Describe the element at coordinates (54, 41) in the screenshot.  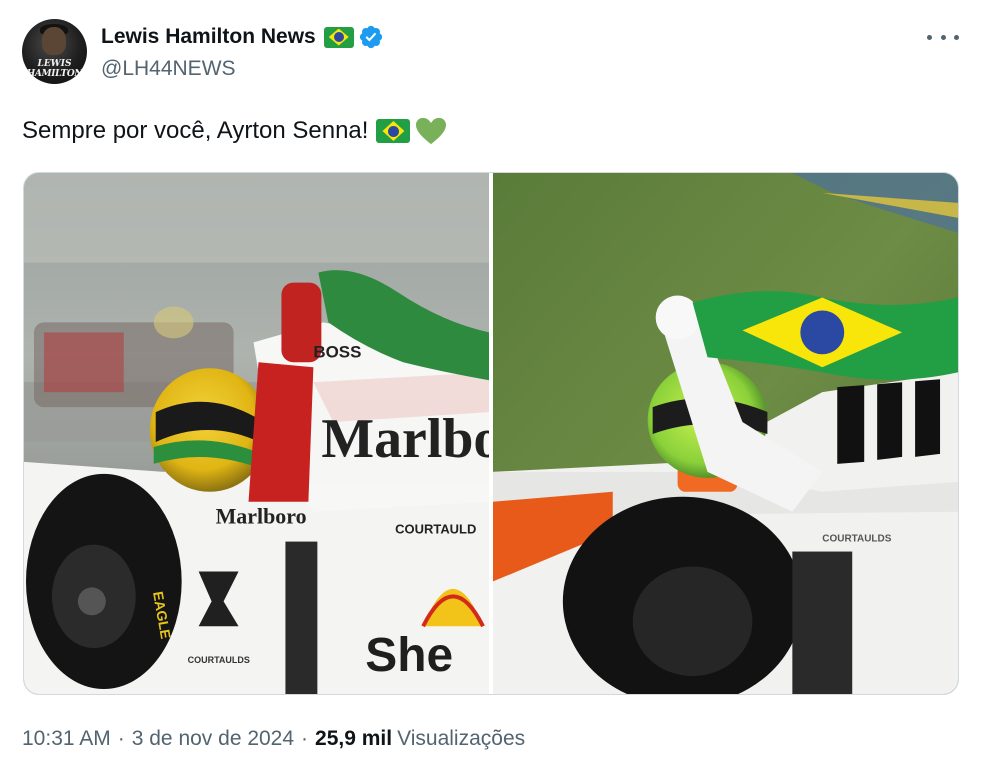
I see `avatar-face` at that location.